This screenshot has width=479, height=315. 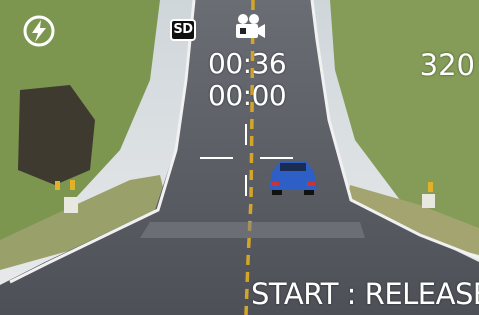 What do you see at coordinates (250, 26) in the screenshot?
I see `movie-camera-icon` at bounding box center [250, 26].